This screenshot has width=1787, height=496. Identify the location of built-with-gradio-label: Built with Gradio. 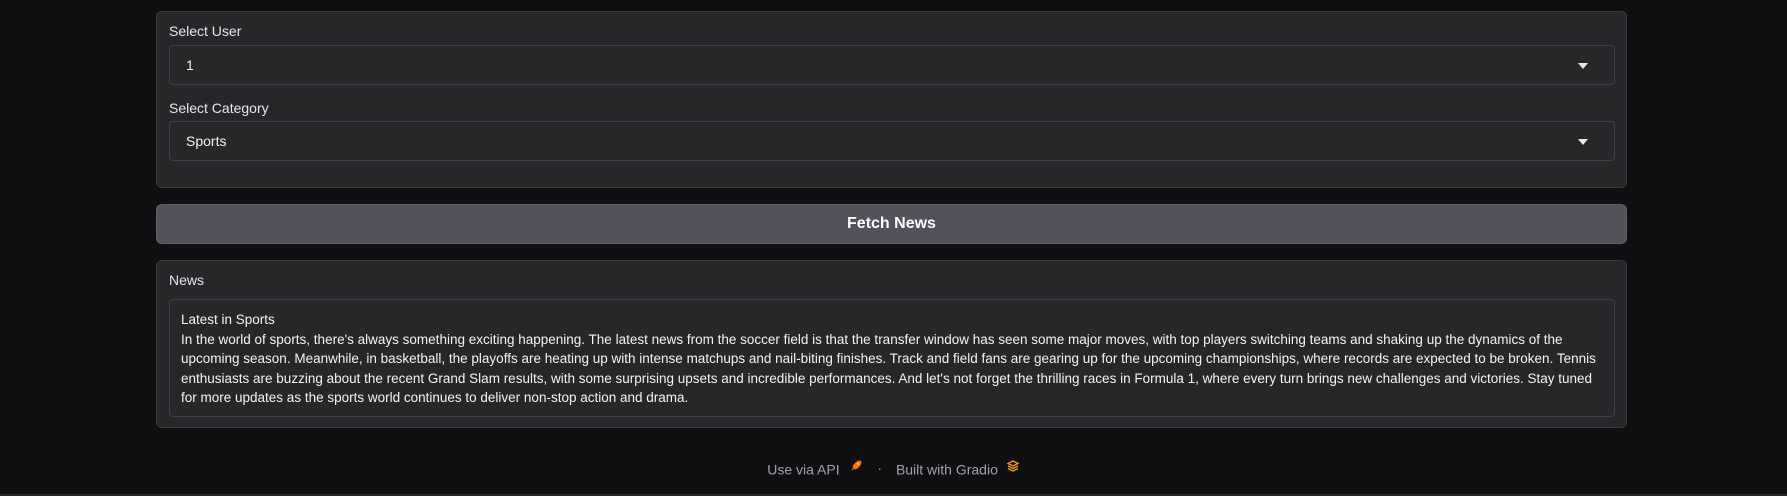
(946, 469).